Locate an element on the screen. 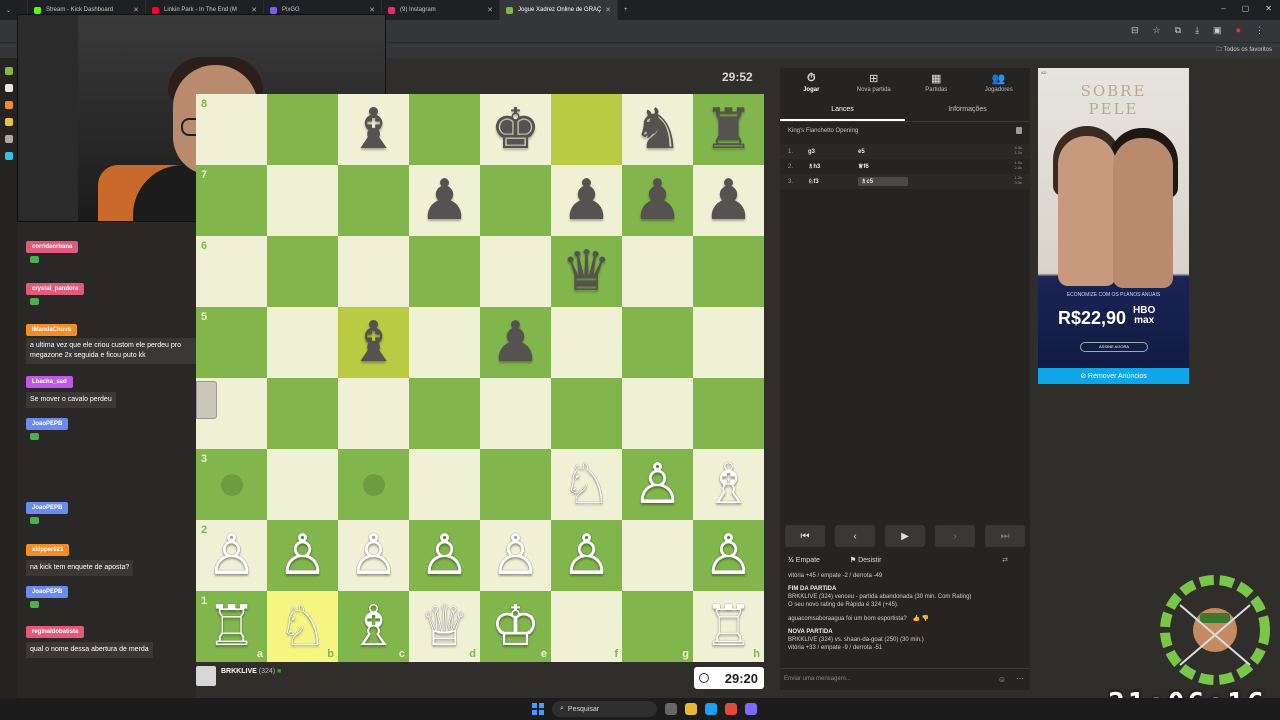  square-d5 is located at coordinates (444, 342).